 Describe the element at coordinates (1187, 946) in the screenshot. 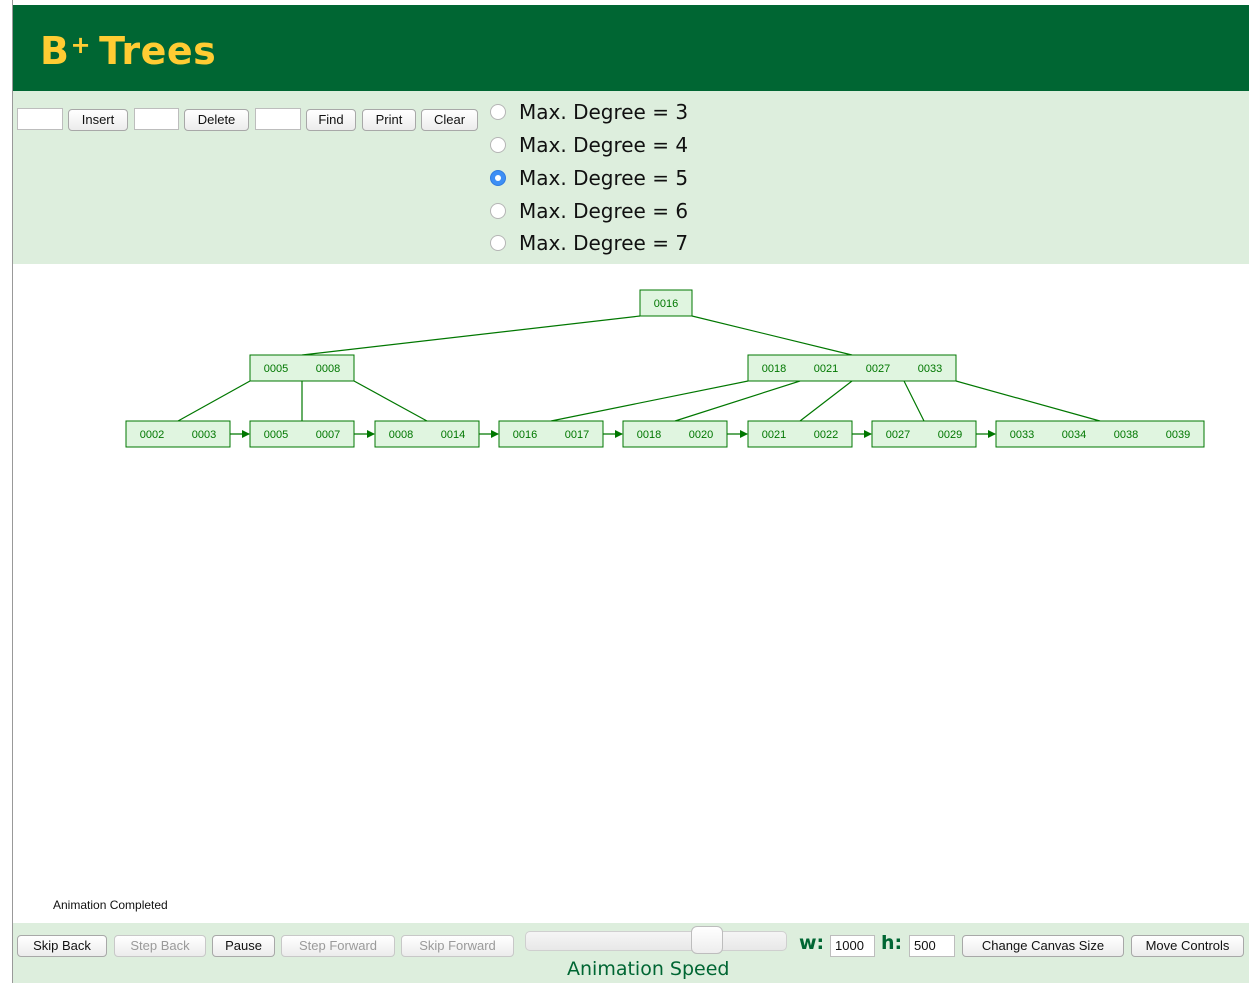

I see `move-controls-button: Move Controls` at that location.